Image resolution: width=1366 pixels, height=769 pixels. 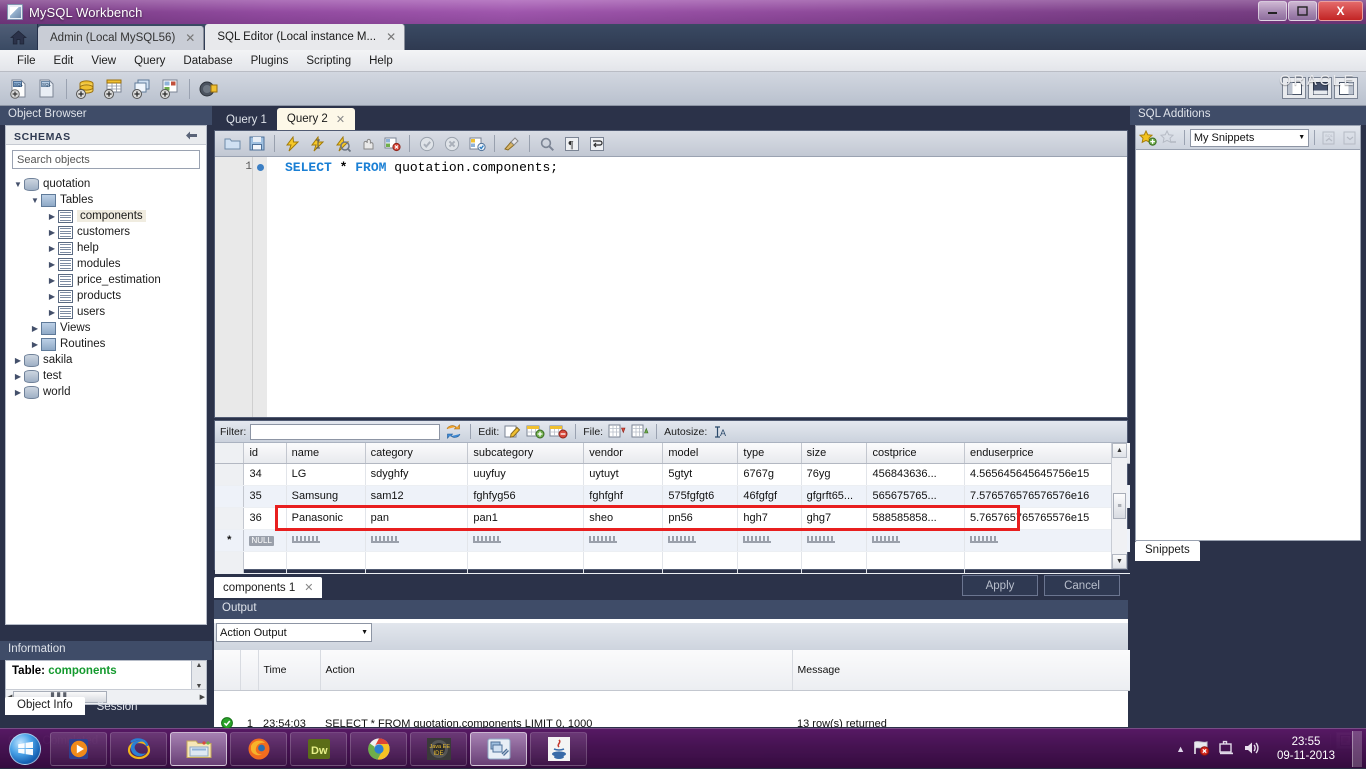 I want to click on import-recordset-icon, so click(x=639, y=431).